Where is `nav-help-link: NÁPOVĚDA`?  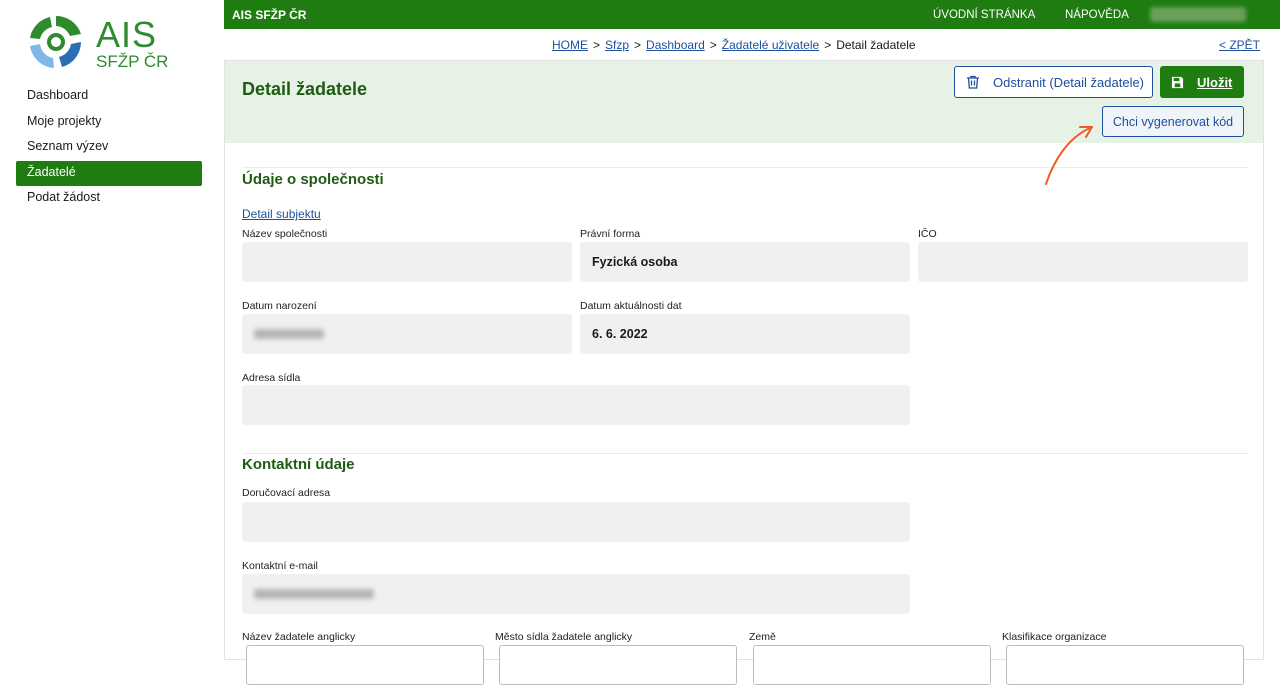
nav-help-link: NÁPOVĚDA is located at coordinates (1097, 15).